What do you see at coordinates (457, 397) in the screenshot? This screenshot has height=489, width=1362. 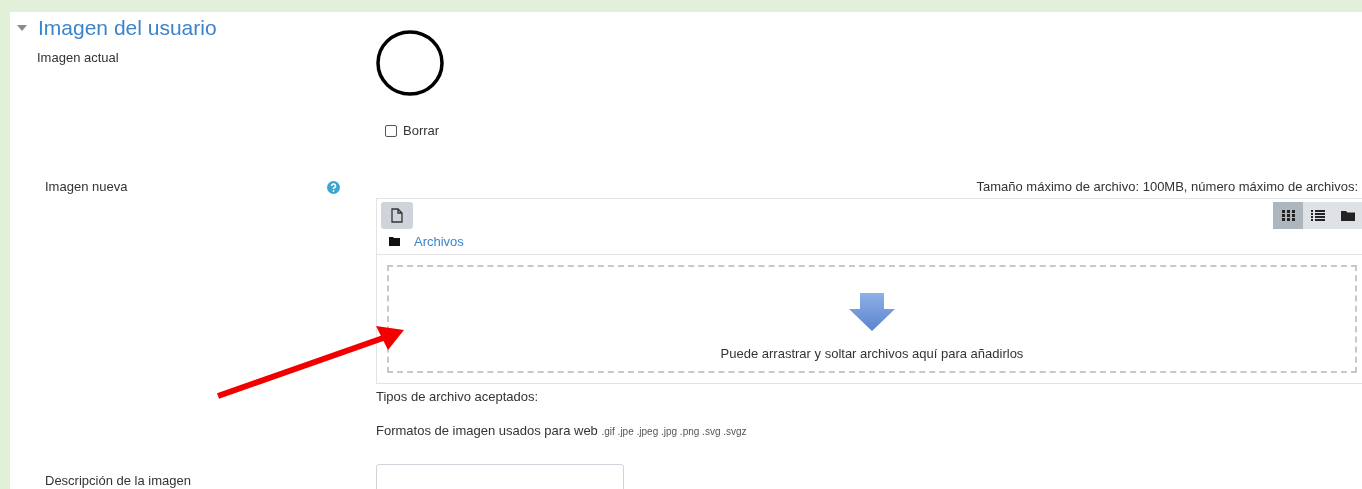 I see `accepted-types-label: Tipos de archivo aceptados:` at bounding box center [457, 397].